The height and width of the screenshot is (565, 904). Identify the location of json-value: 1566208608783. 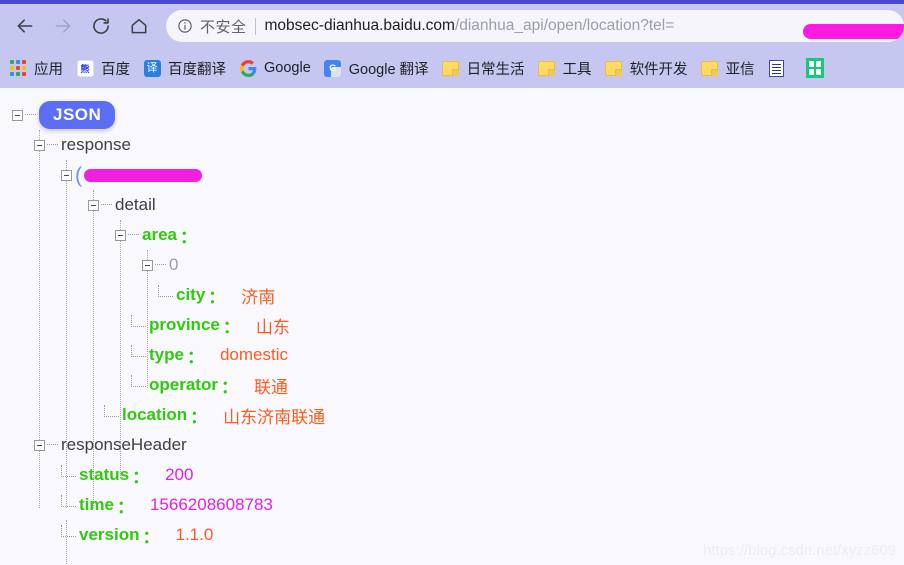
(211, 504).